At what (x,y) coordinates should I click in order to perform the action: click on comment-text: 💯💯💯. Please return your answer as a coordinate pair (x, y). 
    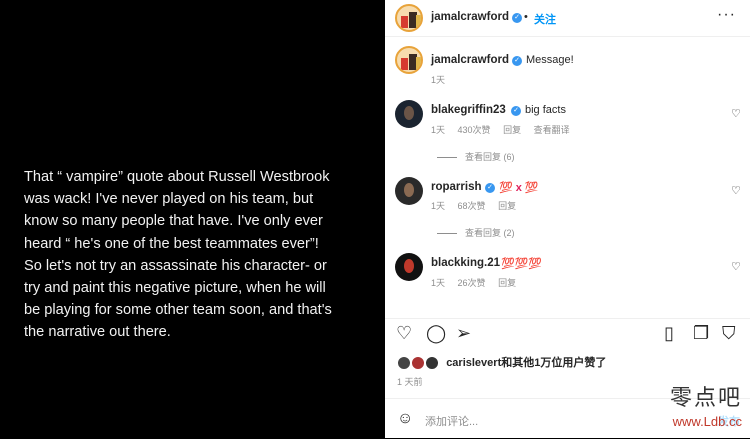
    Looking at the image, I should click on (522, 264).